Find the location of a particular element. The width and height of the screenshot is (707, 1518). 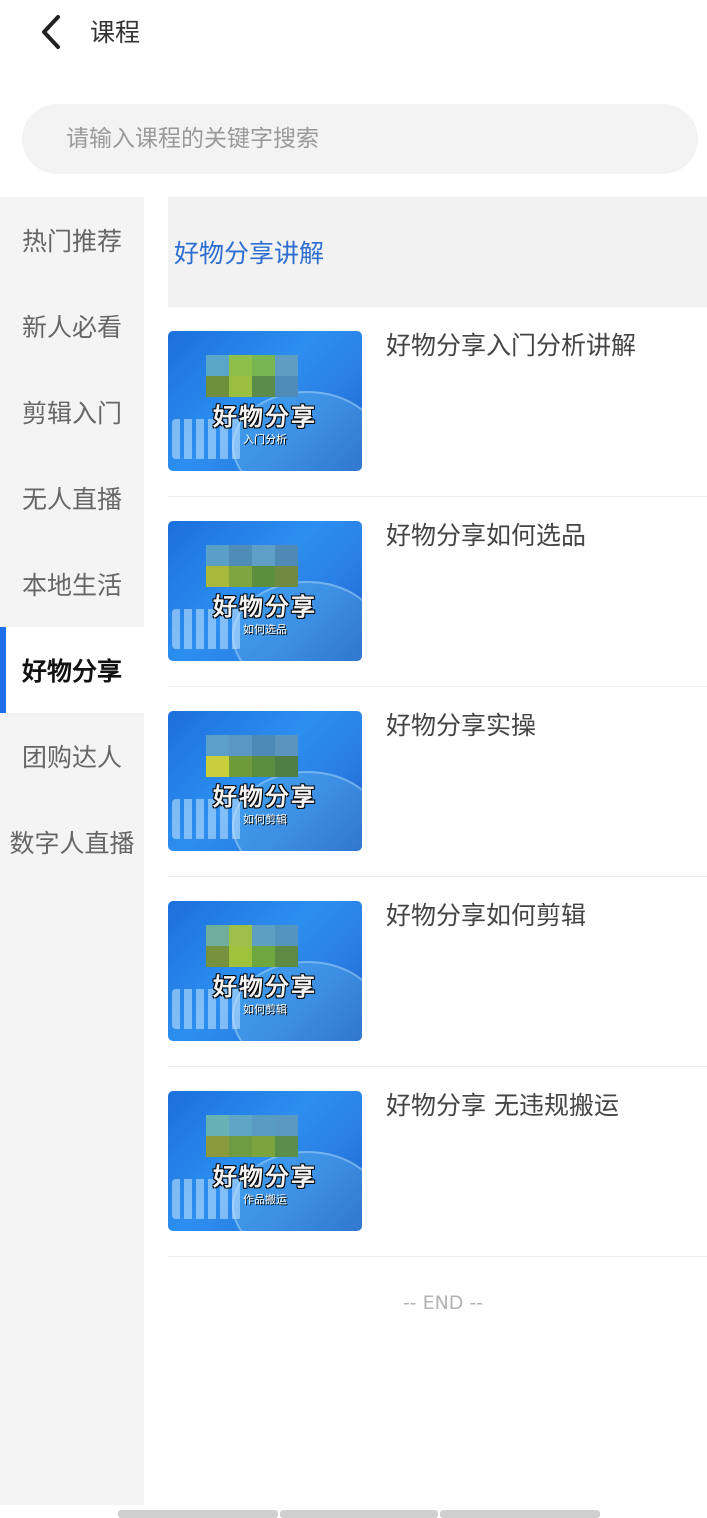

search-bar is located at coordinates (360, 139).